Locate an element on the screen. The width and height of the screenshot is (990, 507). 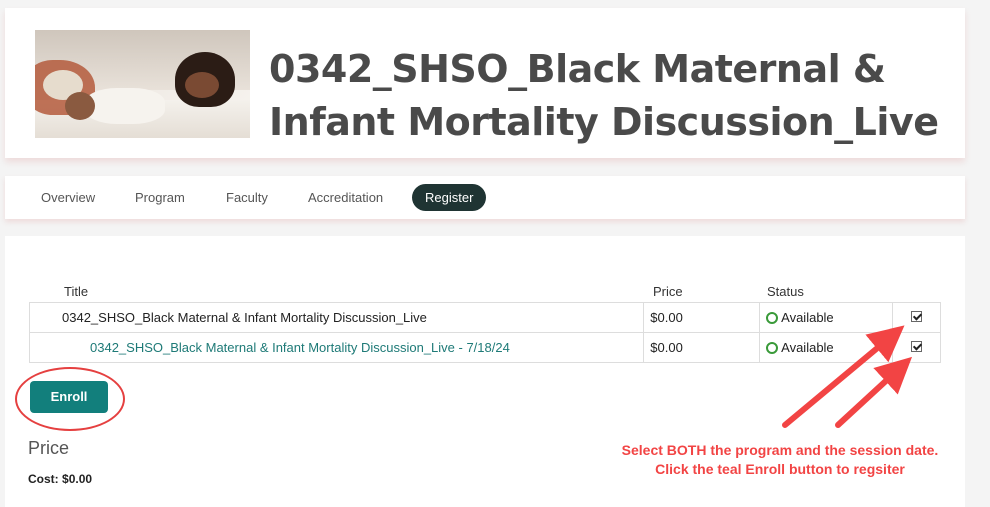
enroll-button: Enroll is located at coordinates (69, 397).